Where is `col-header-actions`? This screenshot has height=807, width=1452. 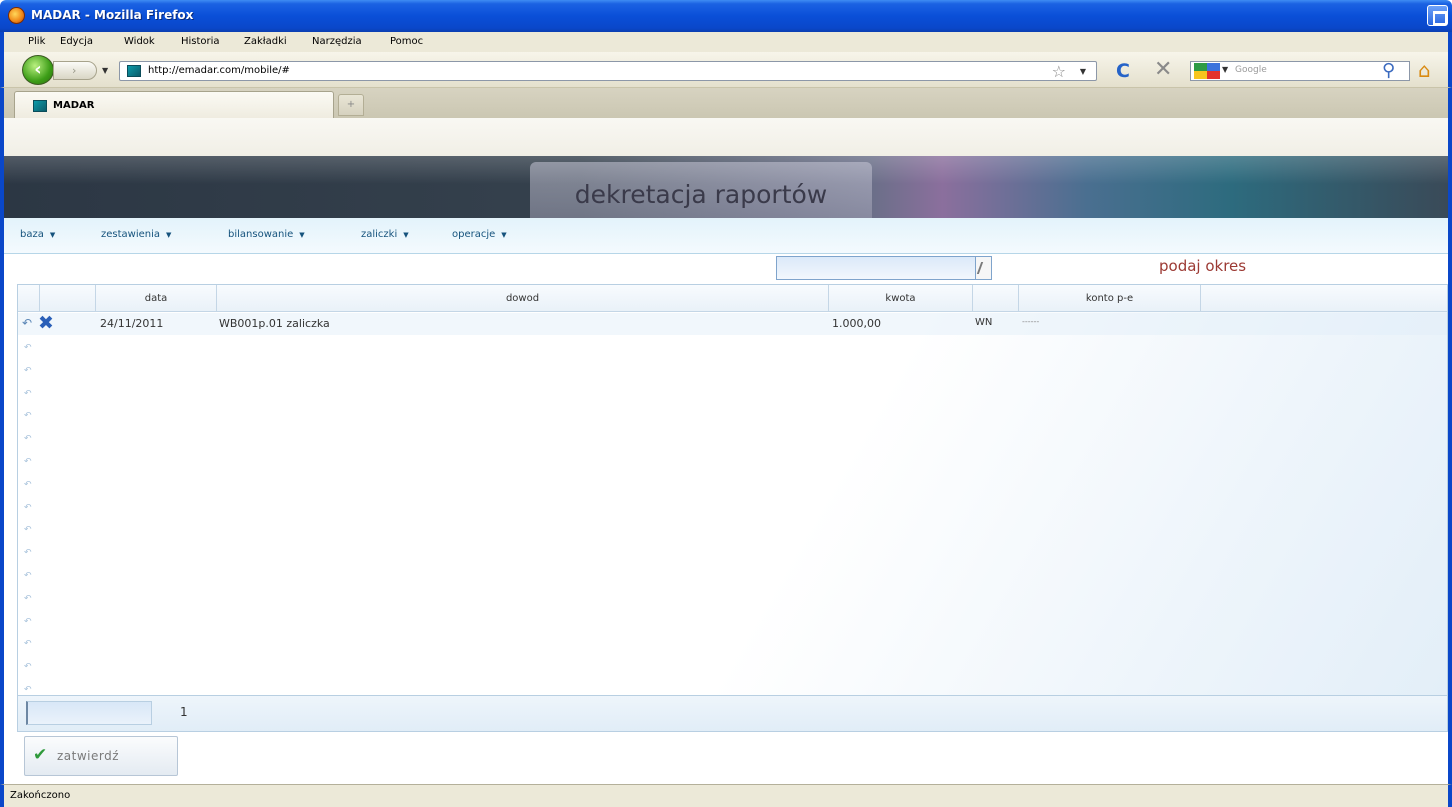
col-header-actions is located at coordinates (29, 298).